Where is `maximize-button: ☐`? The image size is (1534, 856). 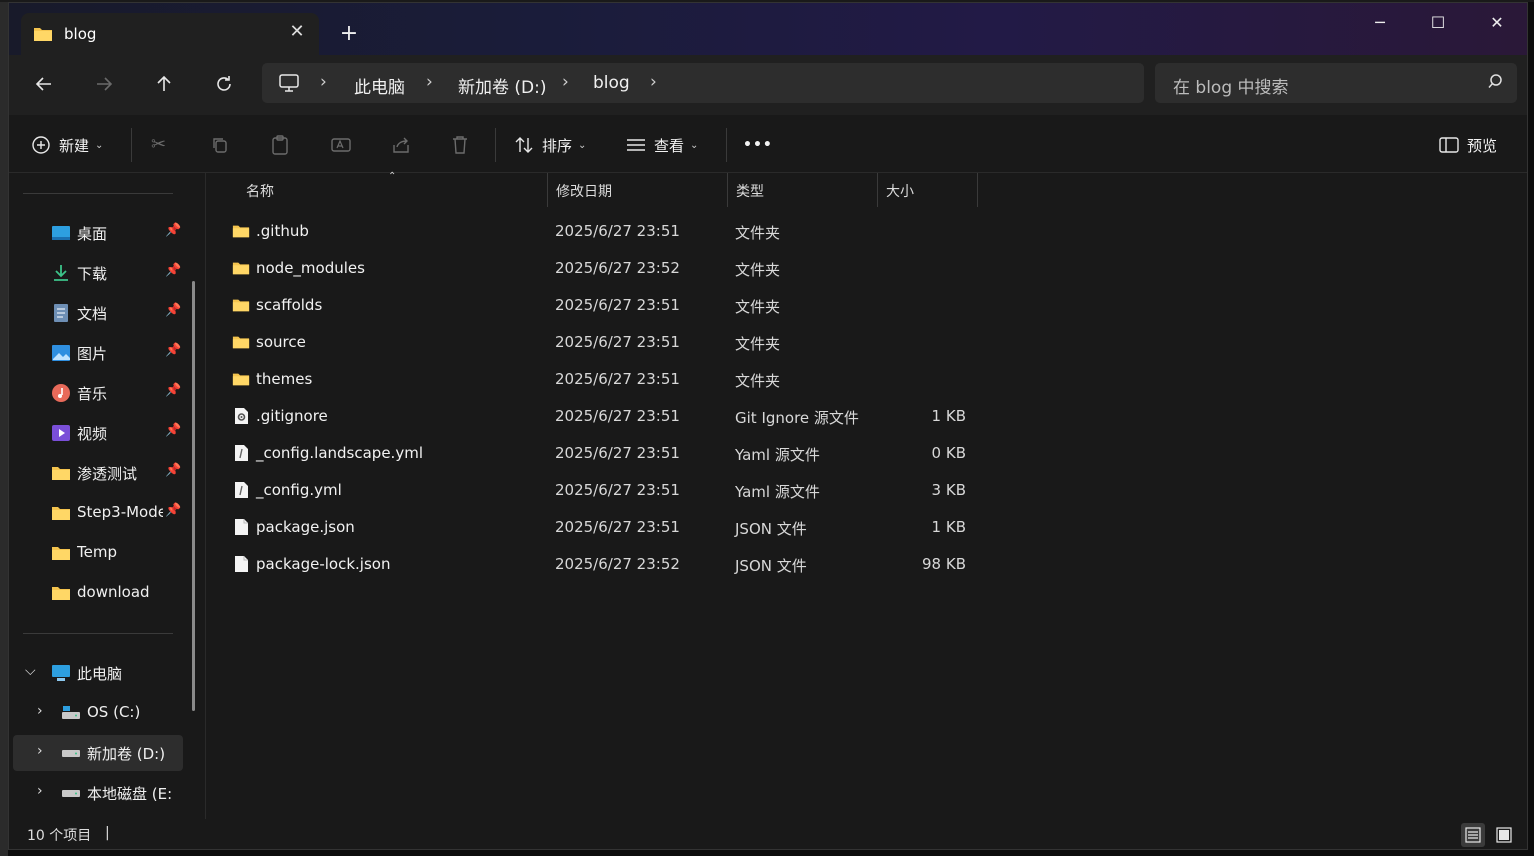 maximize-button: ☐ is located at coordinates (1438, 23).